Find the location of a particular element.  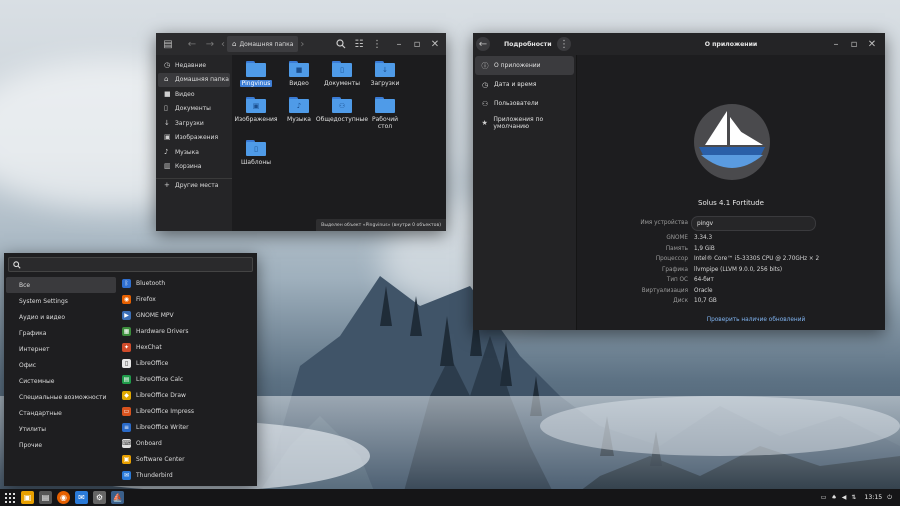

folder-video: ■ Видео is located at coordinates (299, 74).